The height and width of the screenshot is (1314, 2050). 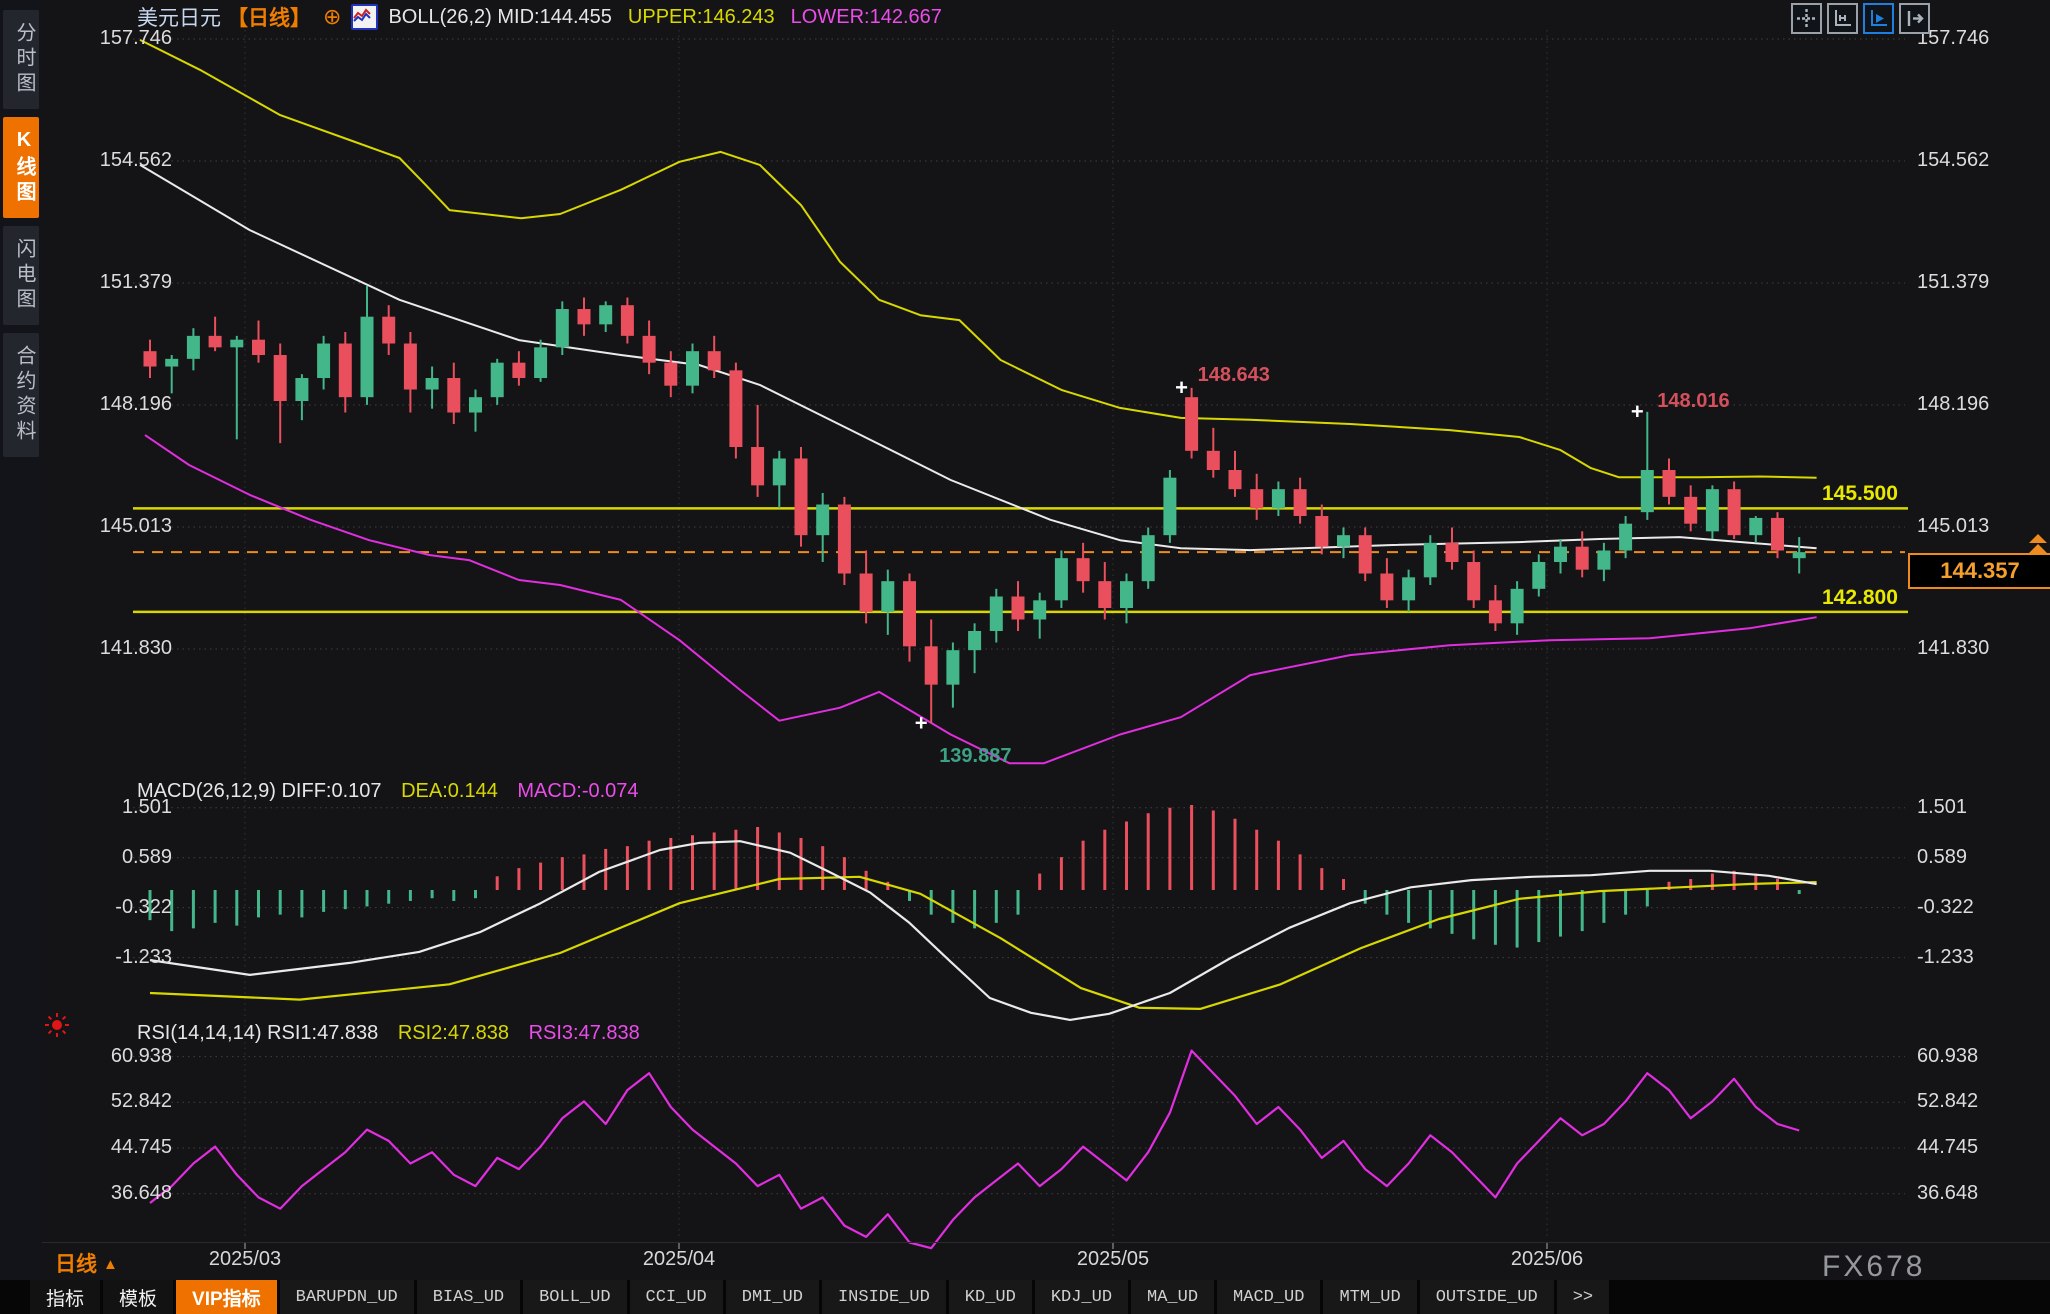 What do you see at coordinates (1269, 1297) in the screenshot?
I see `toolbar-tab-macd_ud: MACD_UD` at bounding box center [1269, 1297].